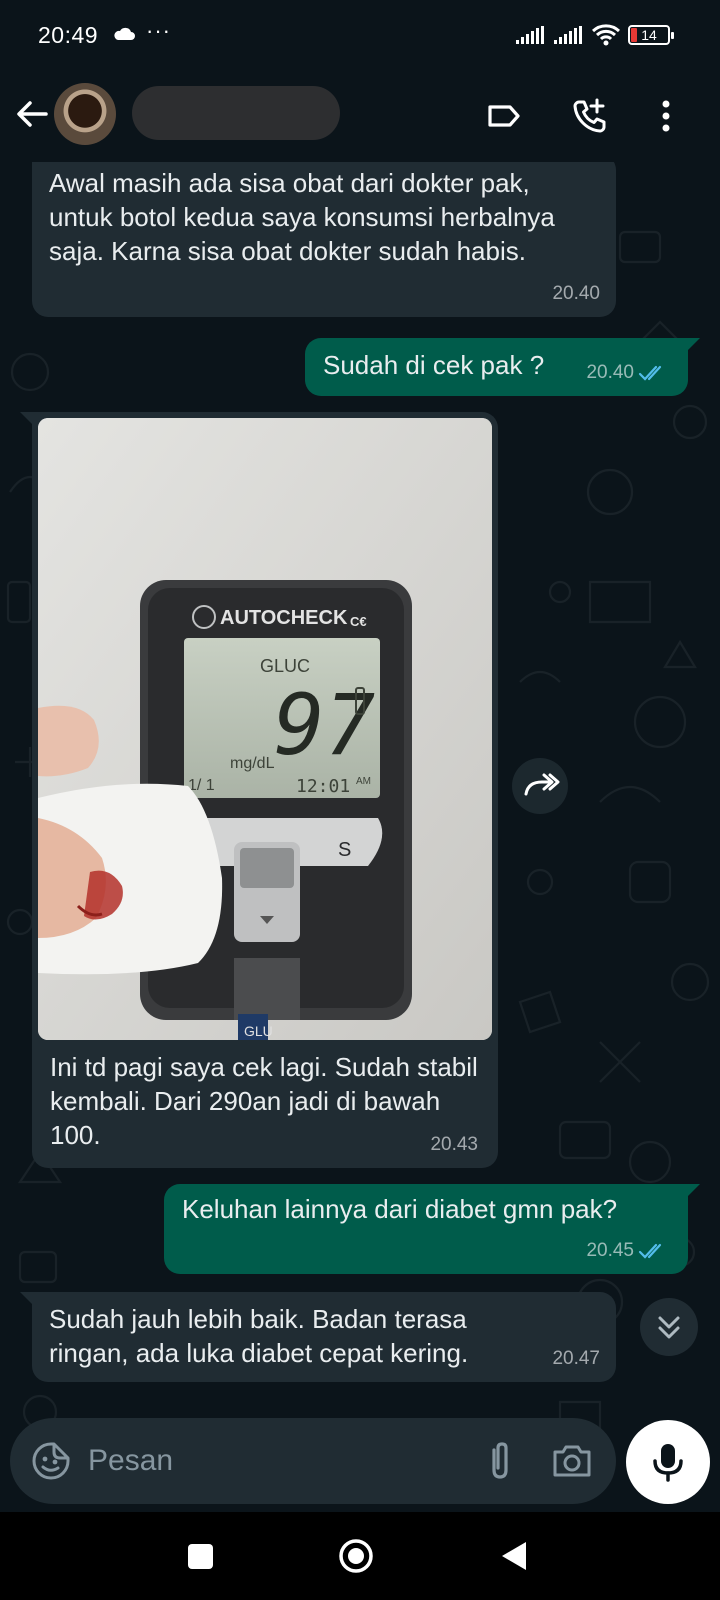 This screenshot has height=1600, width=720. Describe the element at coordinates (124, 33) in the screenshot. I see `cloud-icon` at that location.